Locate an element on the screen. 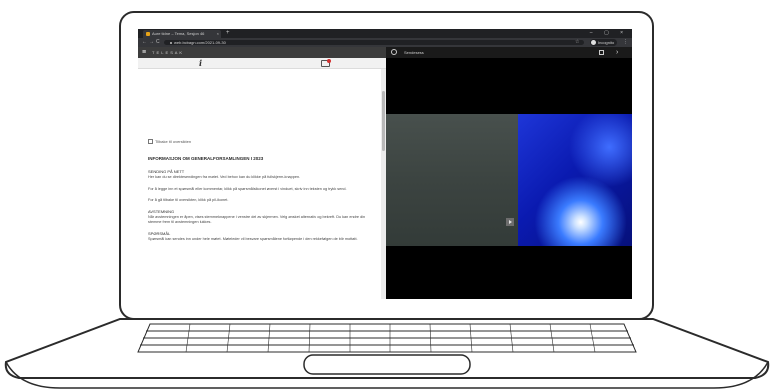  profile-button: Incognito is located at coordinates (604, 42).